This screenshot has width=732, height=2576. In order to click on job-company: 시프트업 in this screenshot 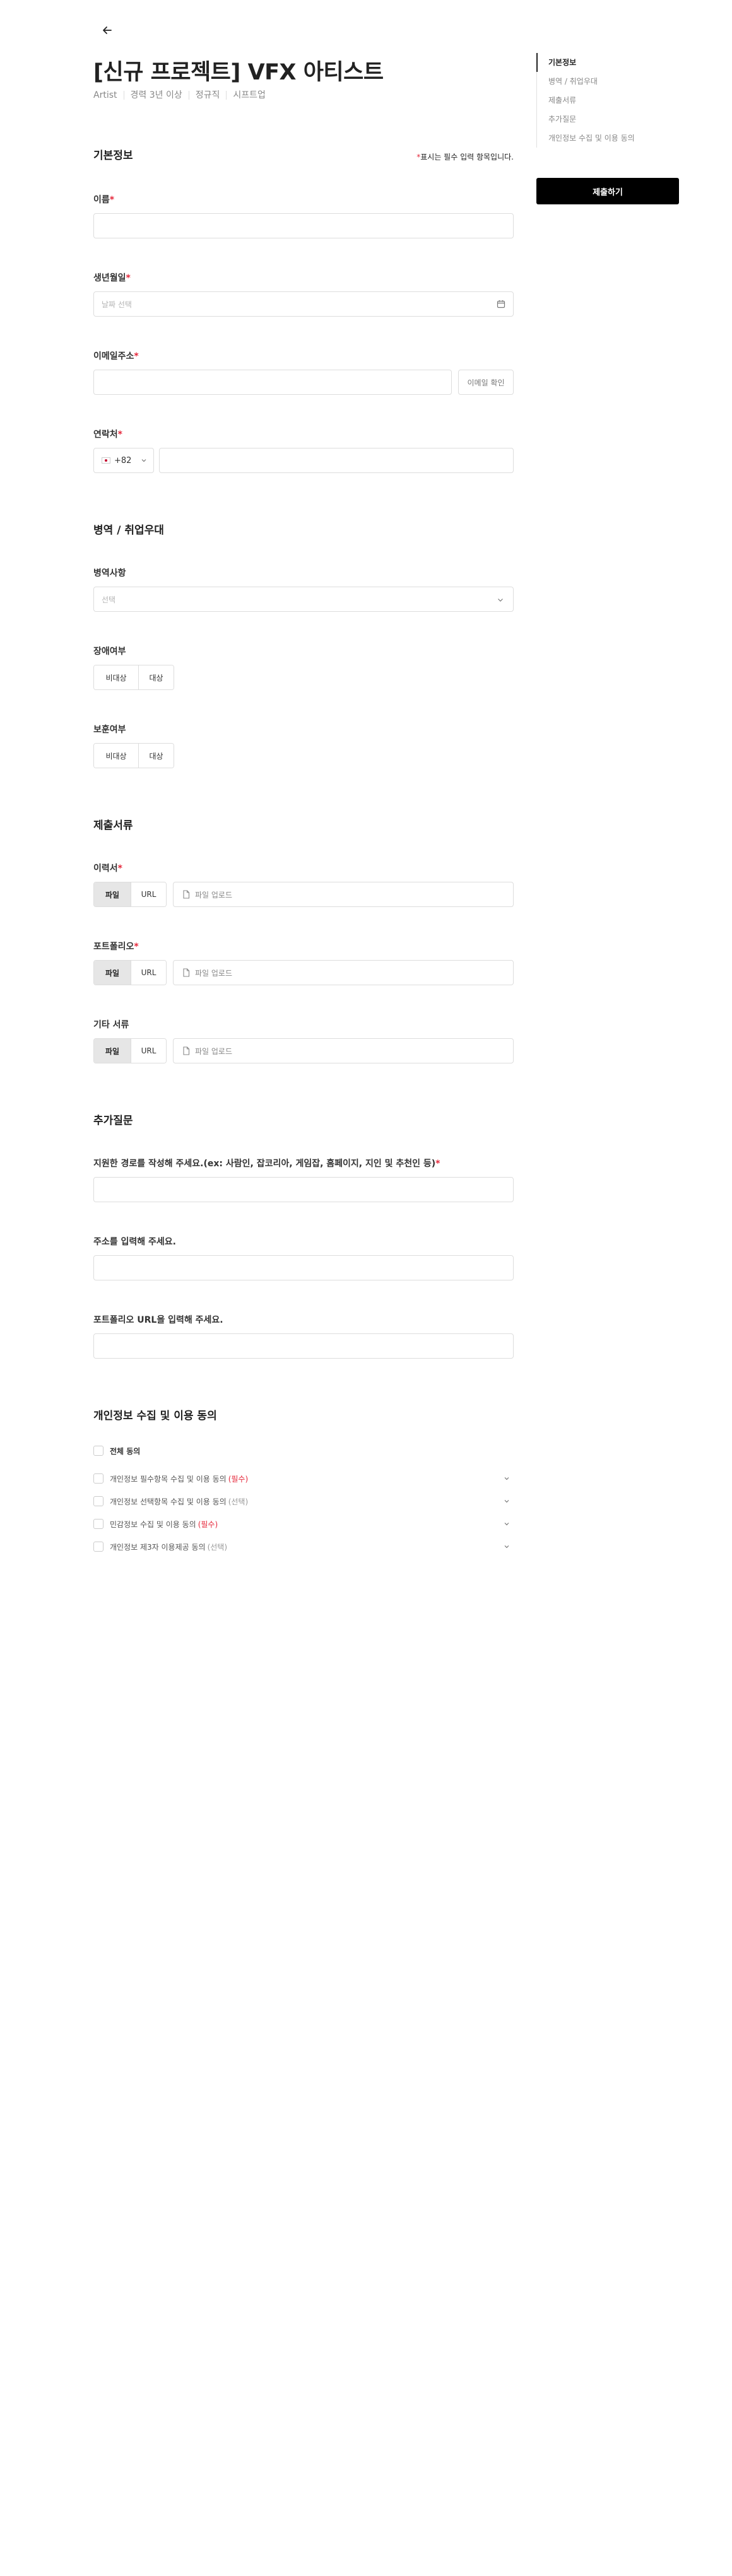, I will do `click(249, 95)`.